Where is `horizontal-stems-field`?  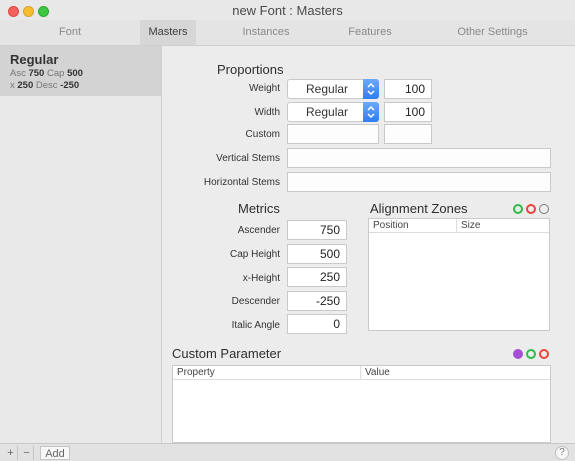 horizontal-stems-field is located at coordinates (419, 182).